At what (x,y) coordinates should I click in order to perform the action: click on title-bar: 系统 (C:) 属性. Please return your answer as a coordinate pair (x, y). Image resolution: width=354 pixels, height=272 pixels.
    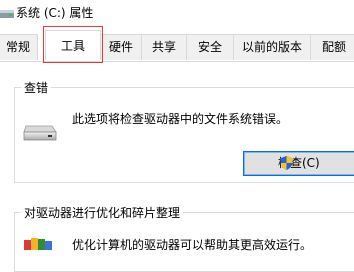
    Looking at the image, I should click on (177, 14).